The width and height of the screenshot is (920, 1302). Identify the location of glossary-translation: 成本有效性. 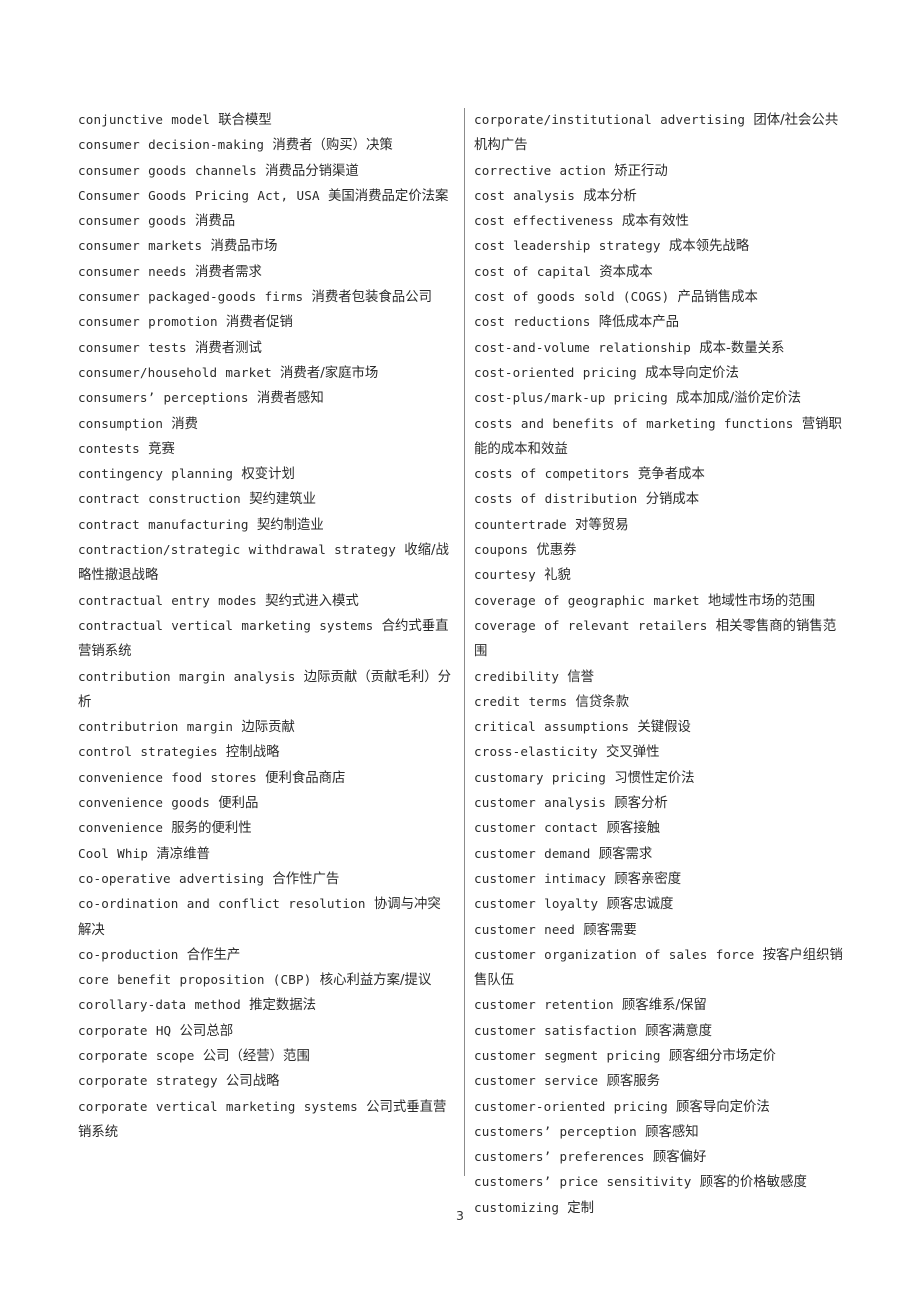
(655, 222).